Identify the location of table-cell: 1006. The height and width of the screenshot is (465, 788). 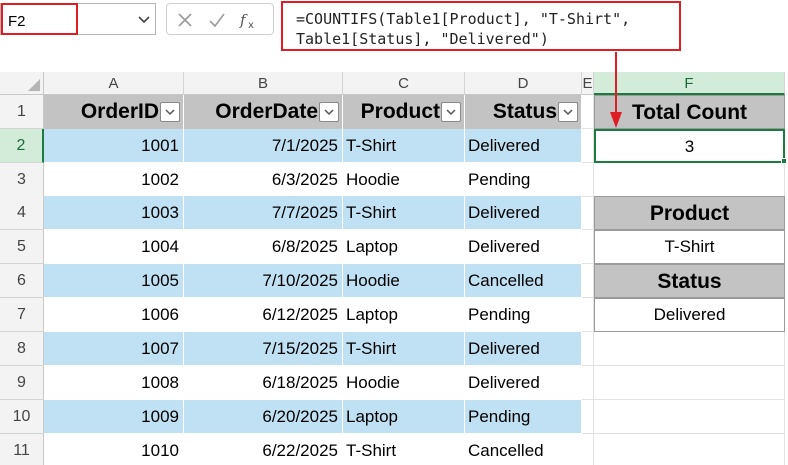
(114, 315).